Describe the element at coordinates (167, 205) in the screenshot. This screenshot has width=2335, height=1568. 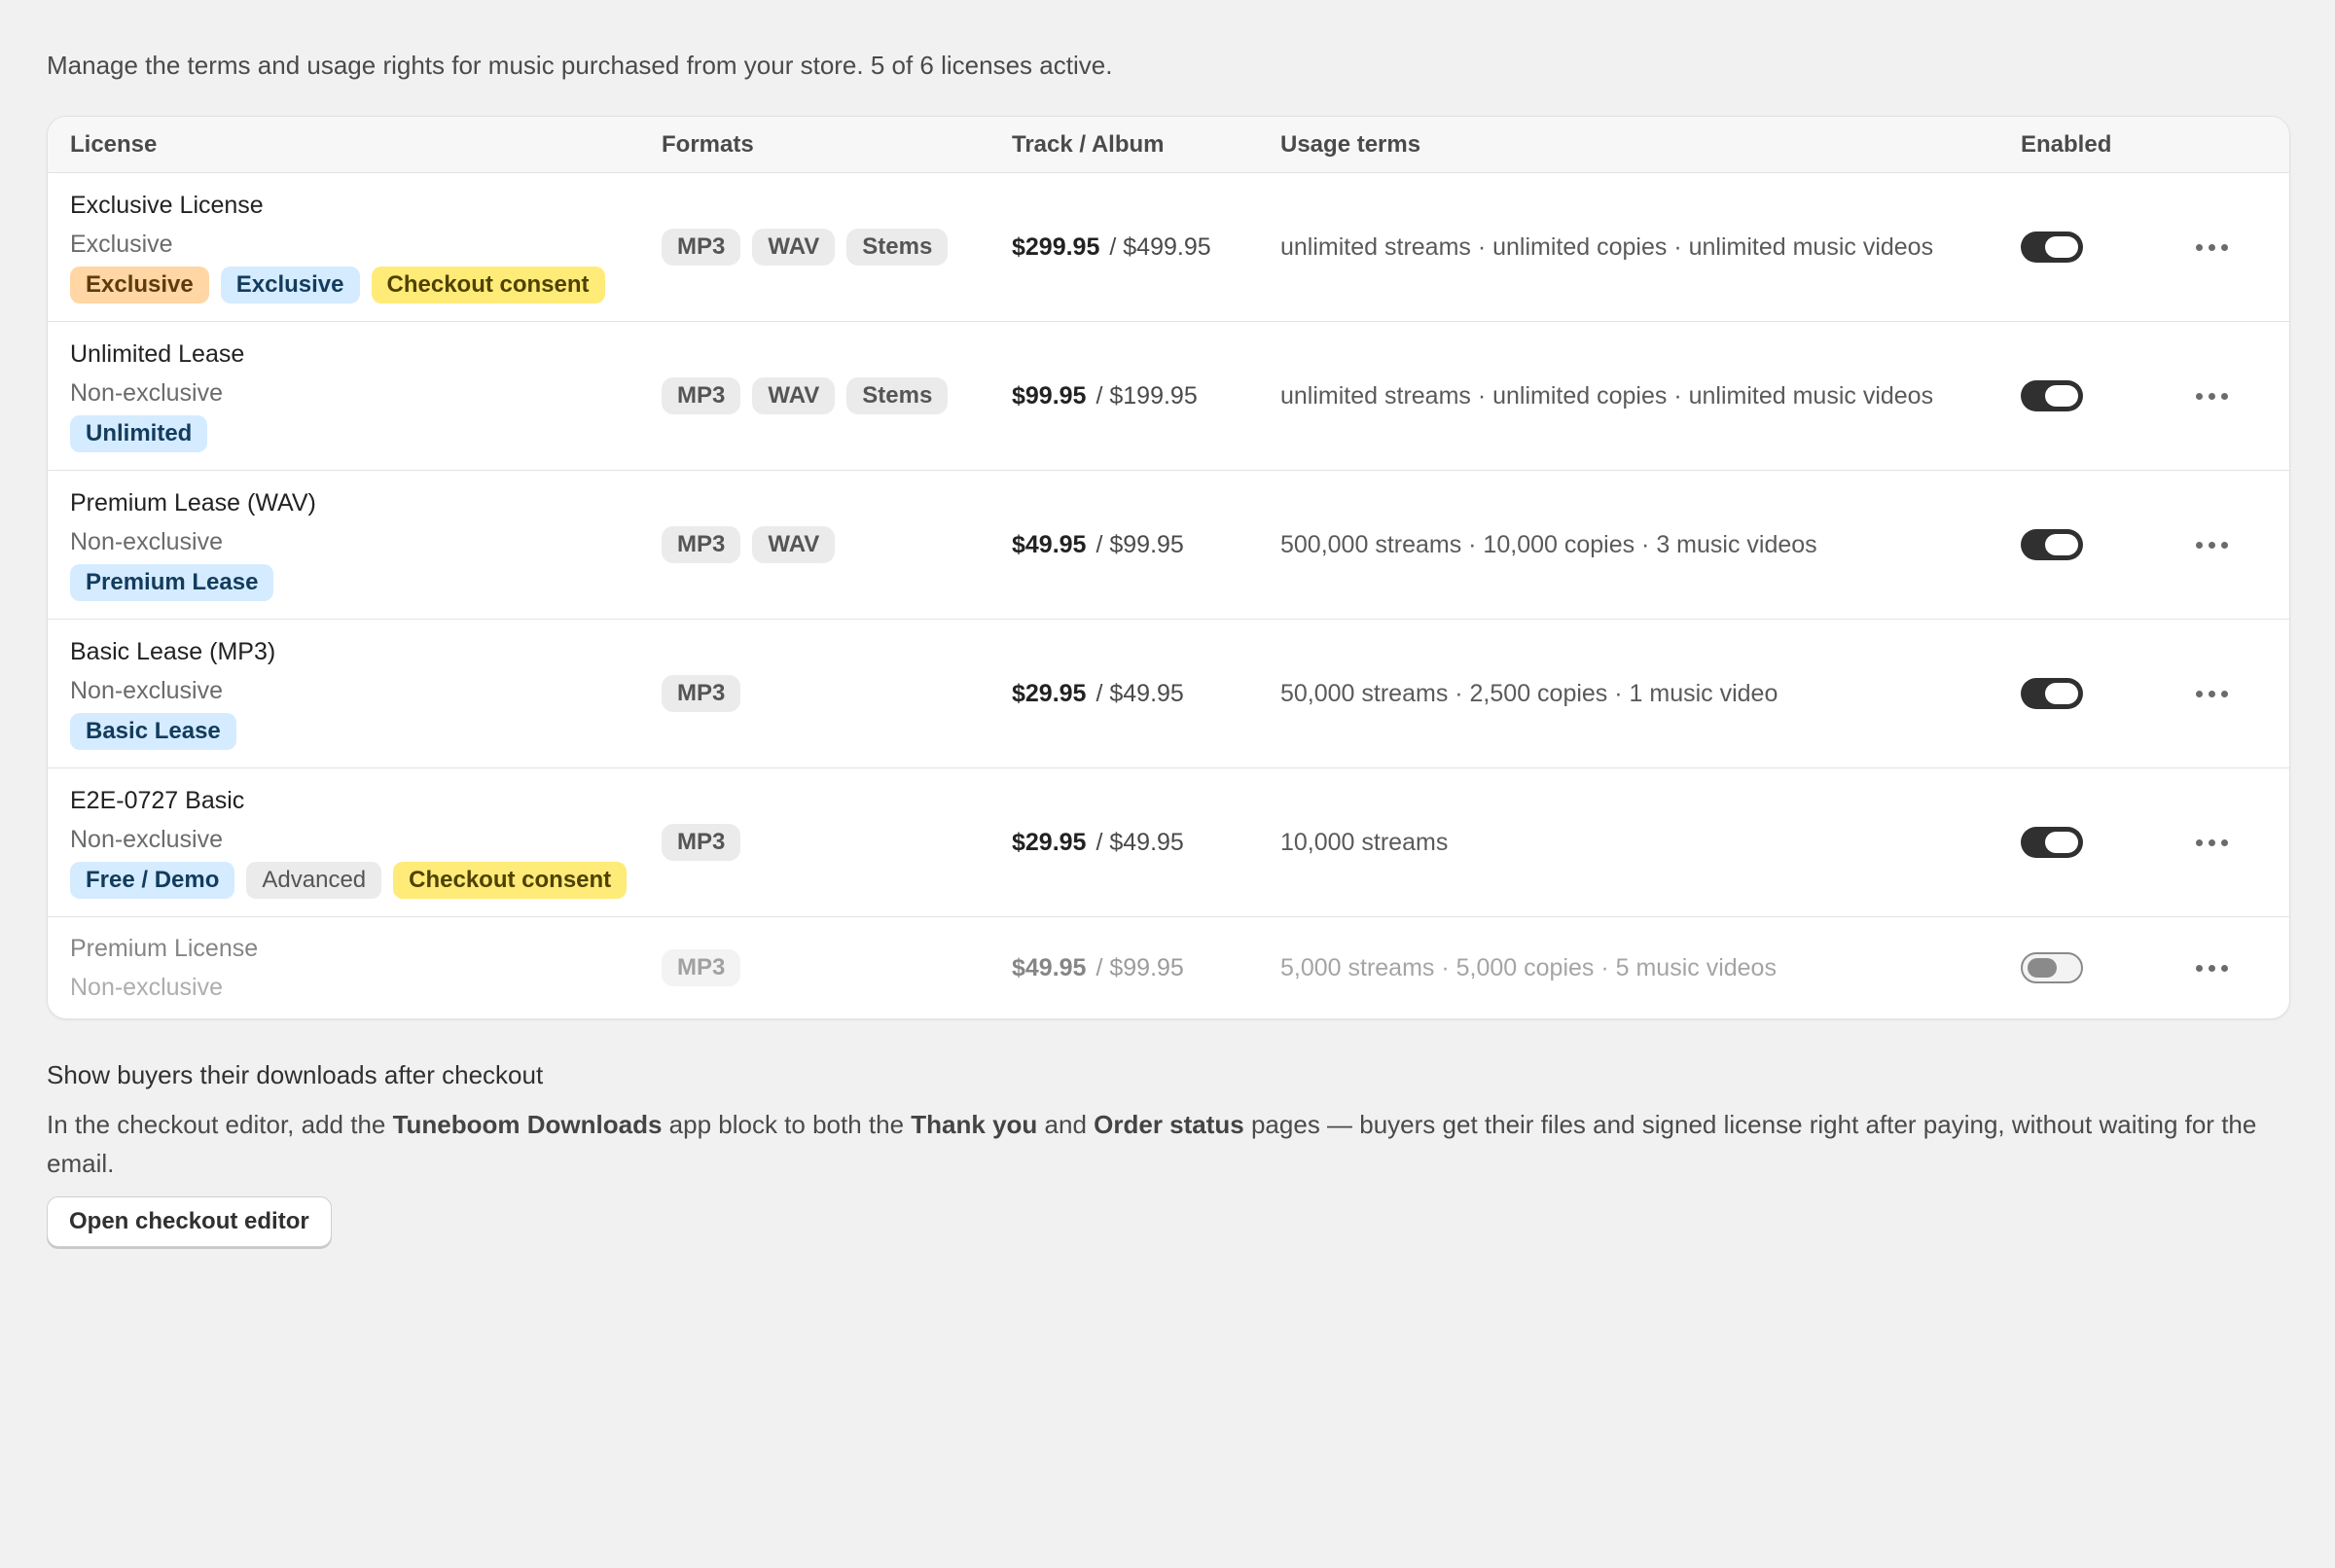
I see `license-name: Exclusive License` at that location.